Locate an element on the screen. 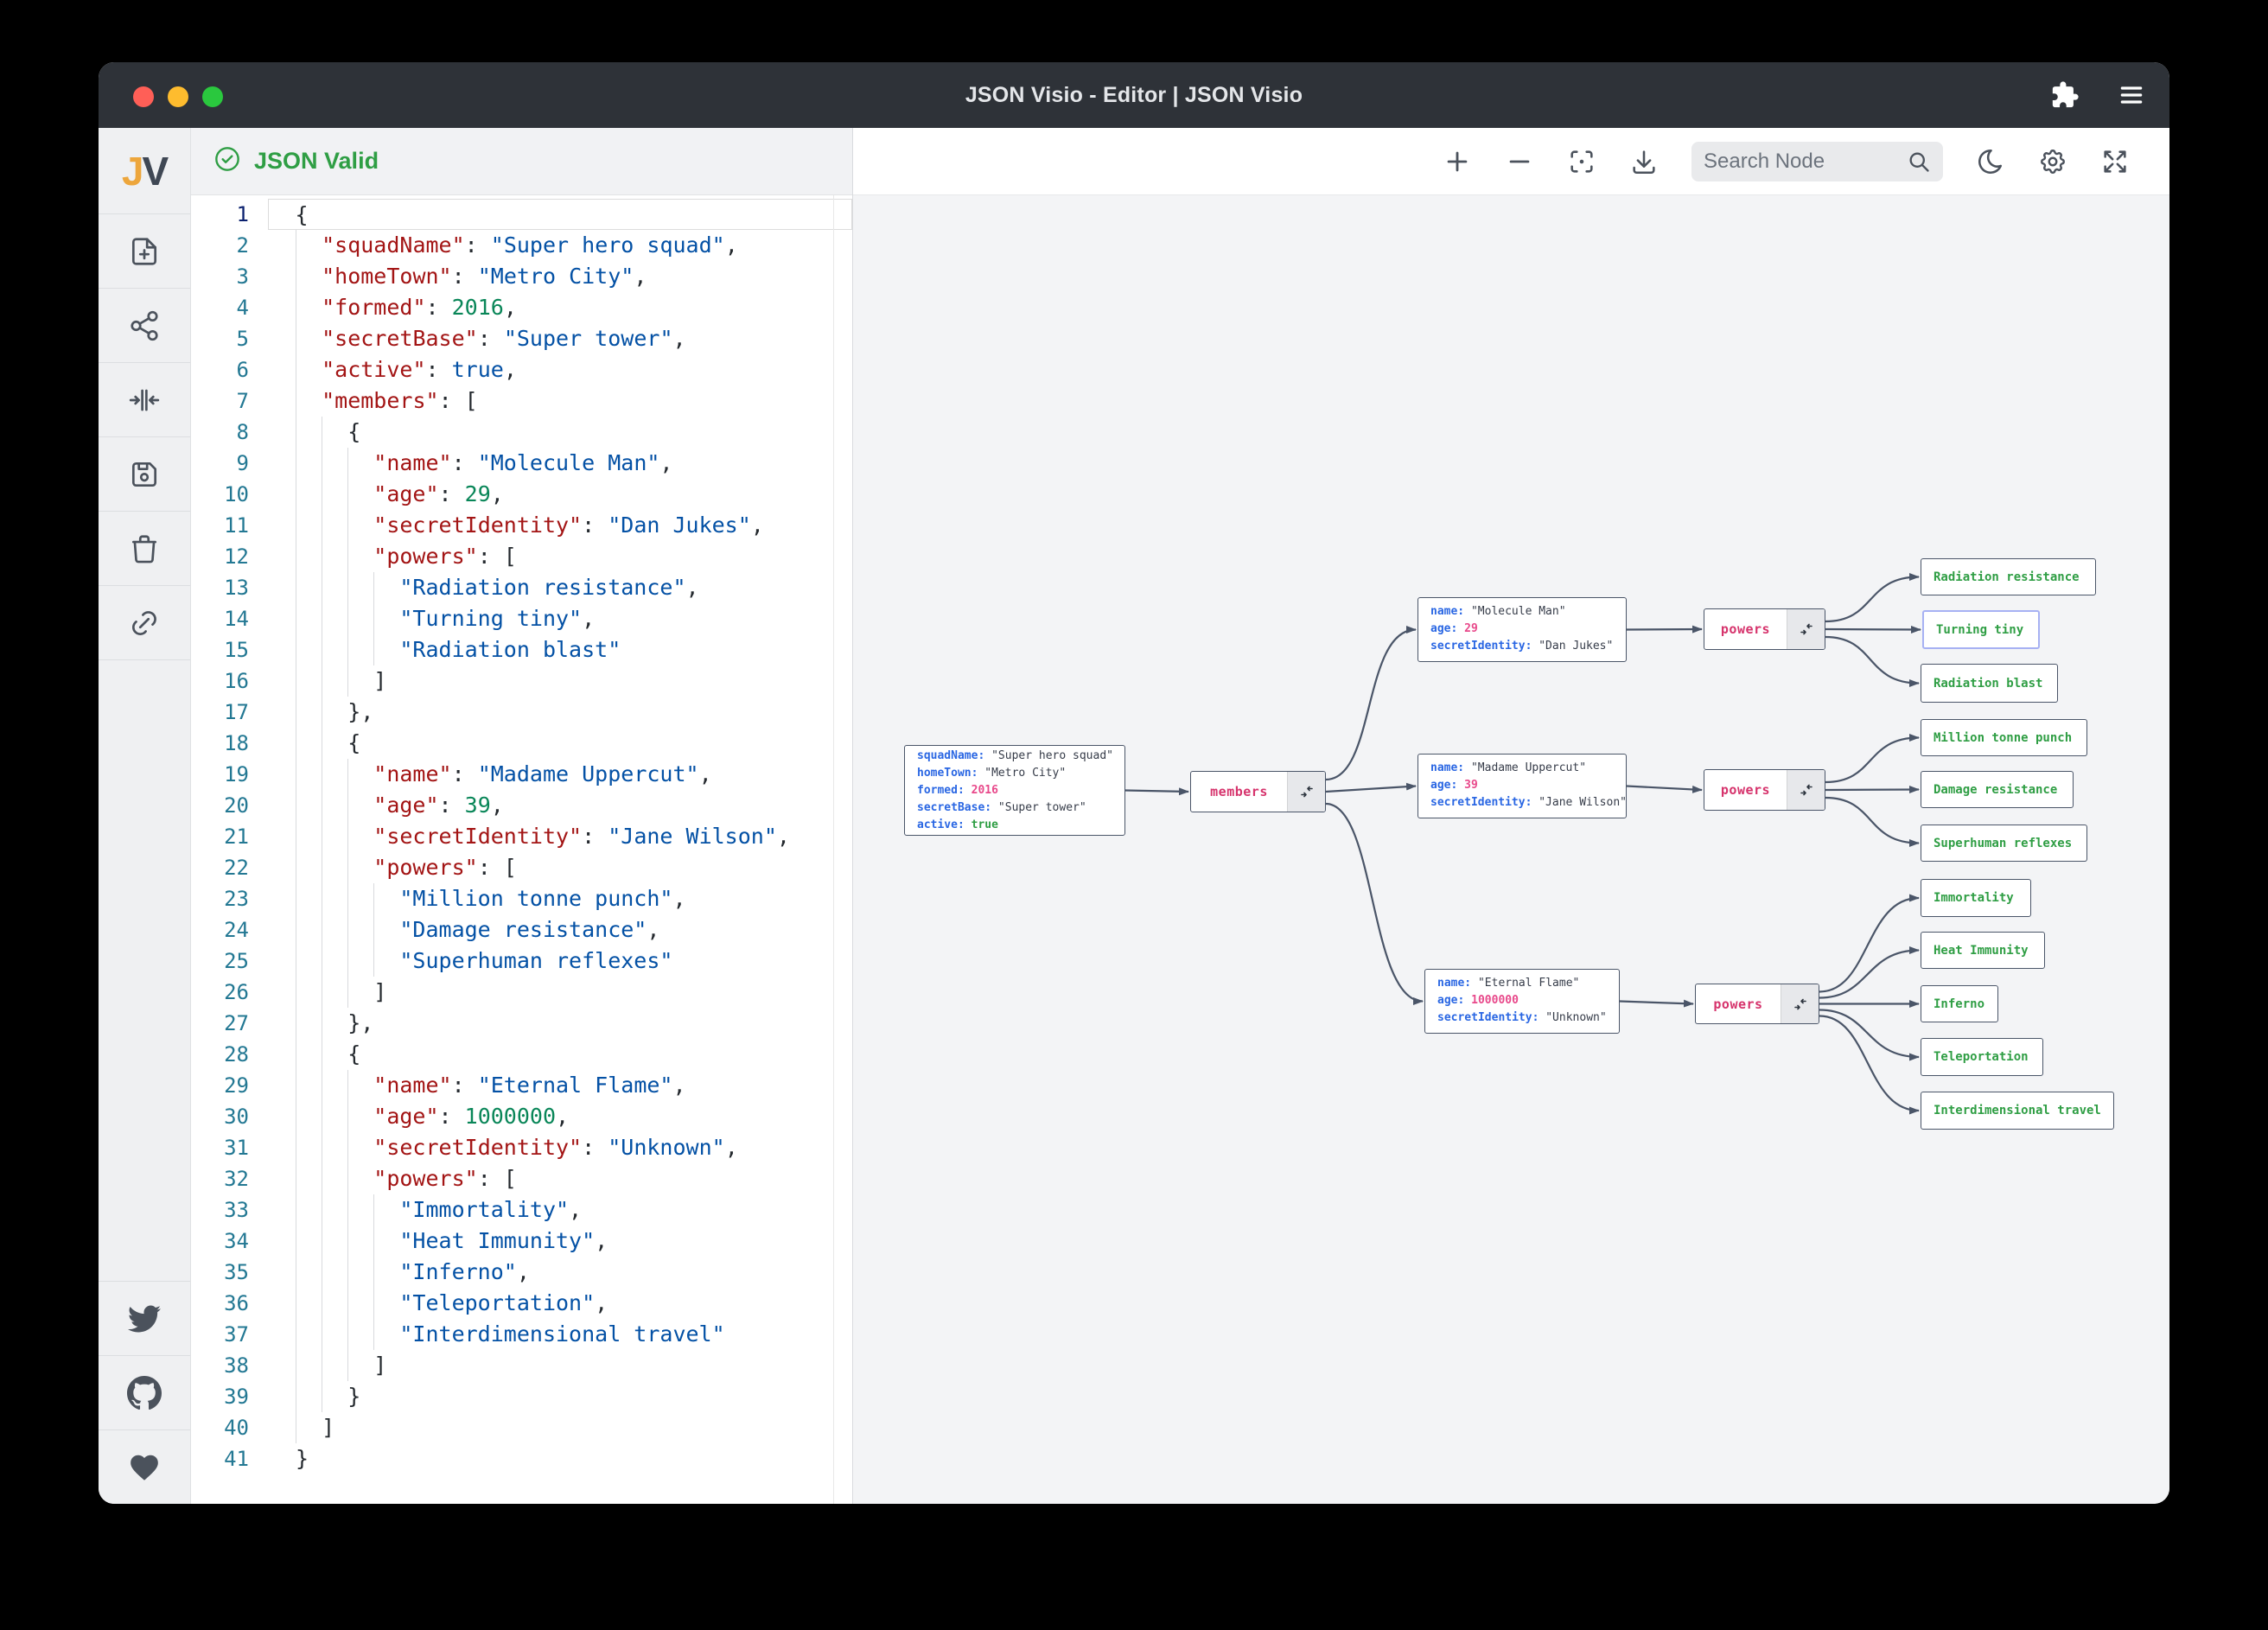  node-row: homeTown: "Metro City" is located at coordinates (992, 773).